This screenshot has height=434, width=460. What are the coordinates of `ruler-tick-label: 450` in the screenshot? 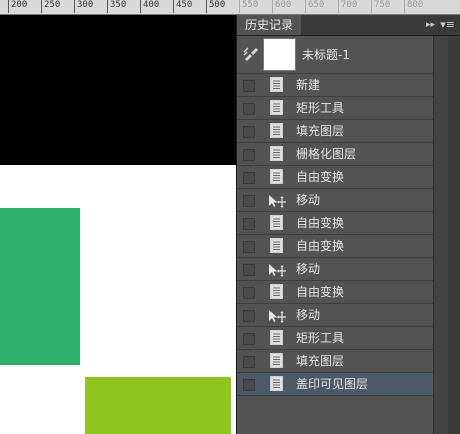 It's located at (182, 6).